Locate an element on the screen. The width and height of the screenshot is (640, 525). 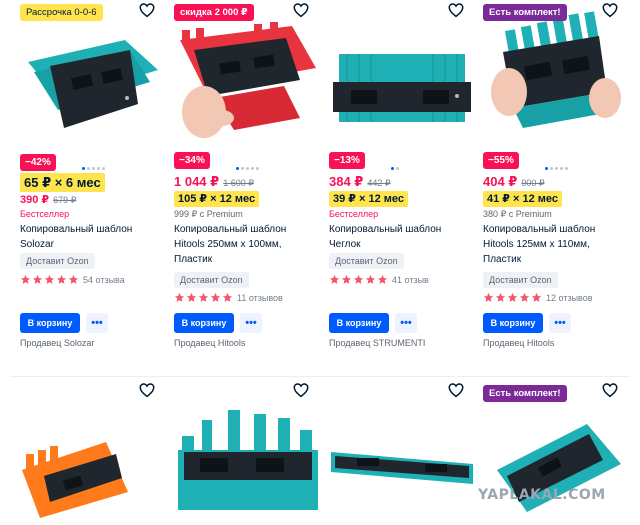
product-card-teal-angled: Есть комплект! is located at coordinates (557, 452).